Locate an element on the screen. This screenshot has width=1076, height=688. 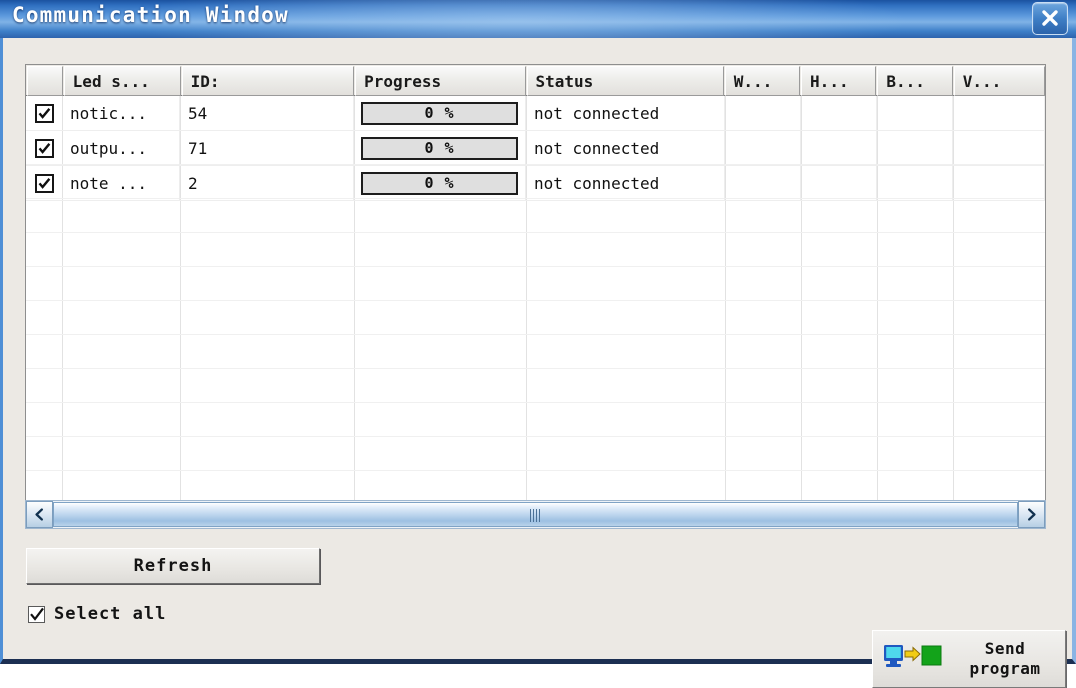
window-title: Communication Window is located at coordinates (150, 15).